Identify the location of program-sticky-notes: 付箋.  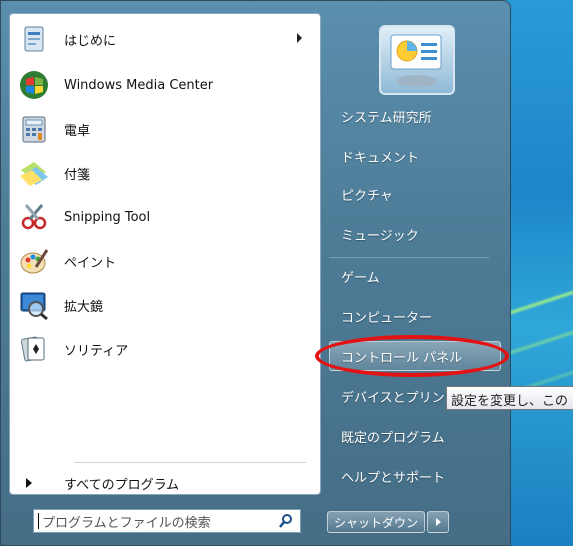
(164, 173).